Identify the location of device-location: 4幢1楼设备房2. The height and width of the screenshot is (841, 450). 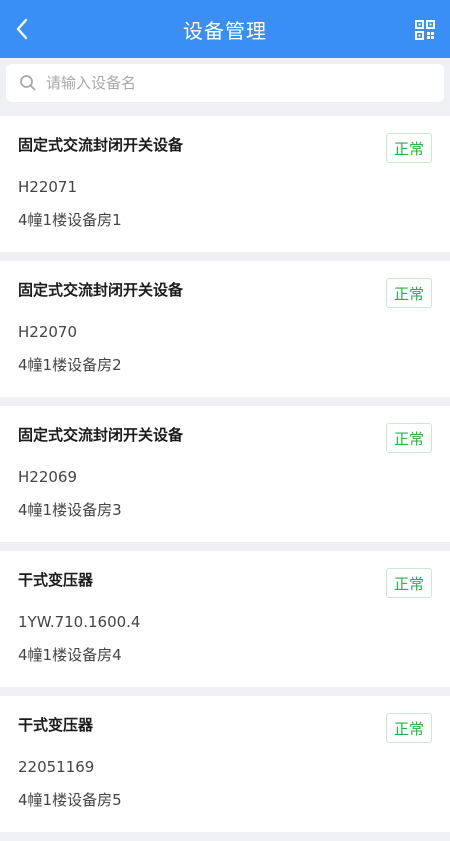
(70, 365).